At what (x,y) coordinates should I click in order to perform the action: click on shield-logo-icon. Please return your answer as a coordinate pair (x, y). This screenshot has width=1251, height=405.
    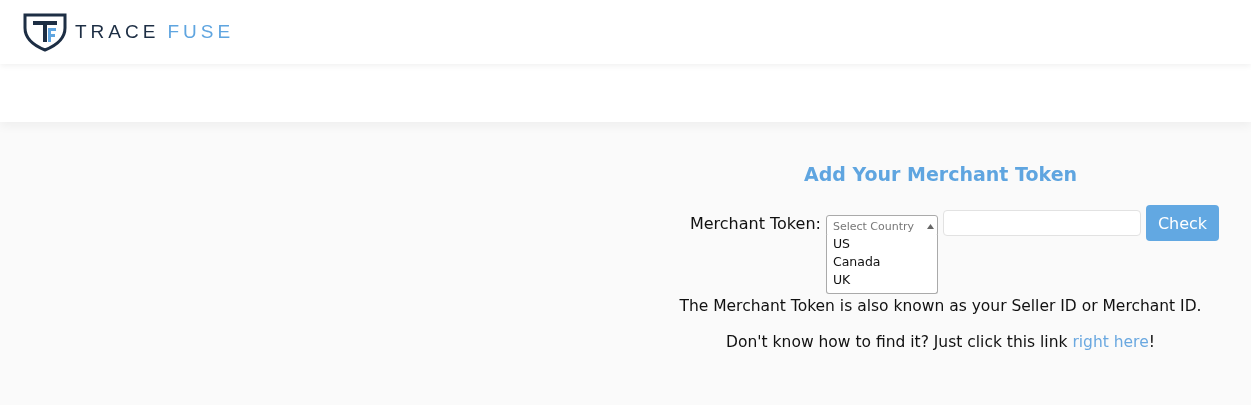
    Looking at the image, I should click on (45, 32).